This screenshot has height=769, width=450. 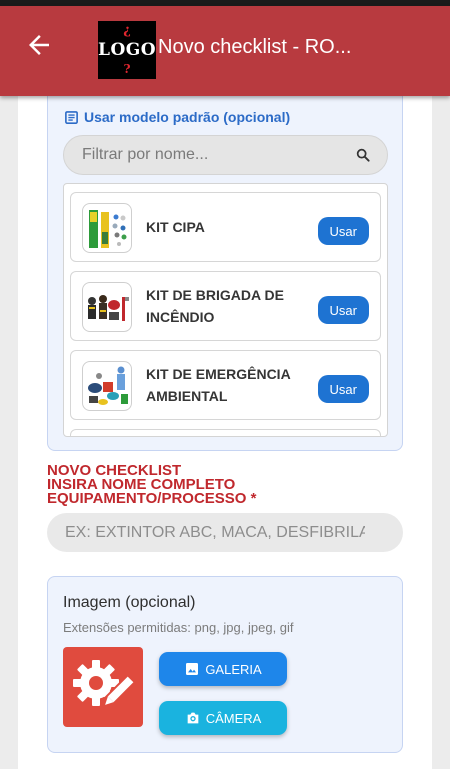 I want to click on search-icon, so click(x=363, y=155).